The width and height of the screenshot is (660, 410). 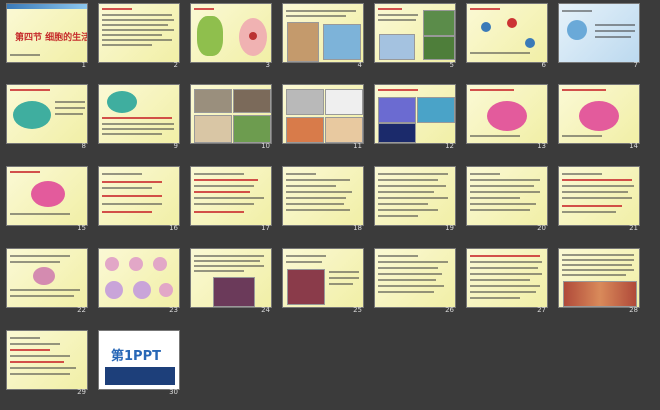 What do you see at coordinates (507, 114) in the screenshot?
I see `slide-13-canvas` at bounding box center [507, 114].